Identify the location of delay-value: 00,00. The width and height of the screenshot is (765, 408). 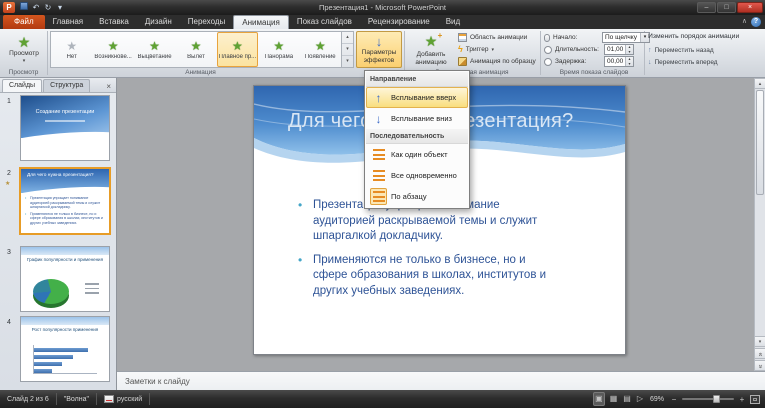
(615, 61).